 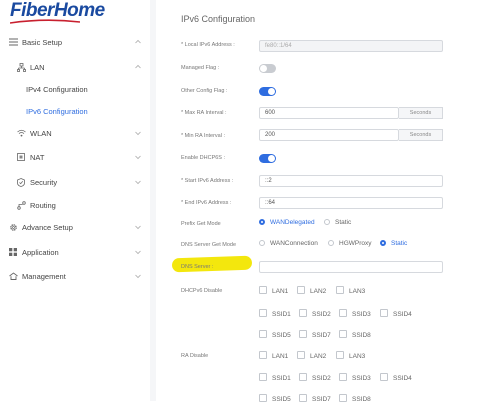 I want to click on prefix-get-mode-label: Prefix Get Mode, so click(x=201, y=224).